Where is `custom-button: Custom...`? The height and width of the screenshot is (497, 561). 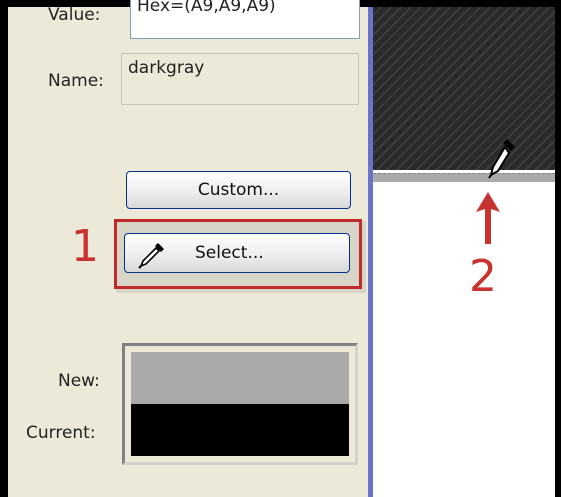
custom-button: Custom... is located at coordinates (238, 190).